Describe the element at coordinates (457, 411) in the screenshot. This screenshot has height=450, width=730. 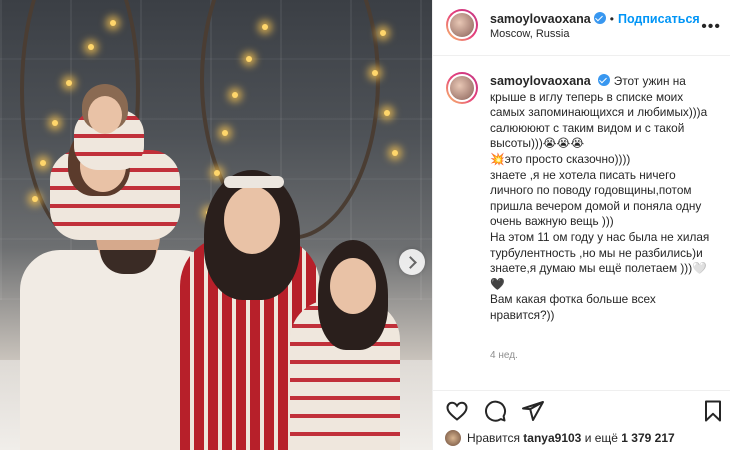
I see `heart-icon` at that location.